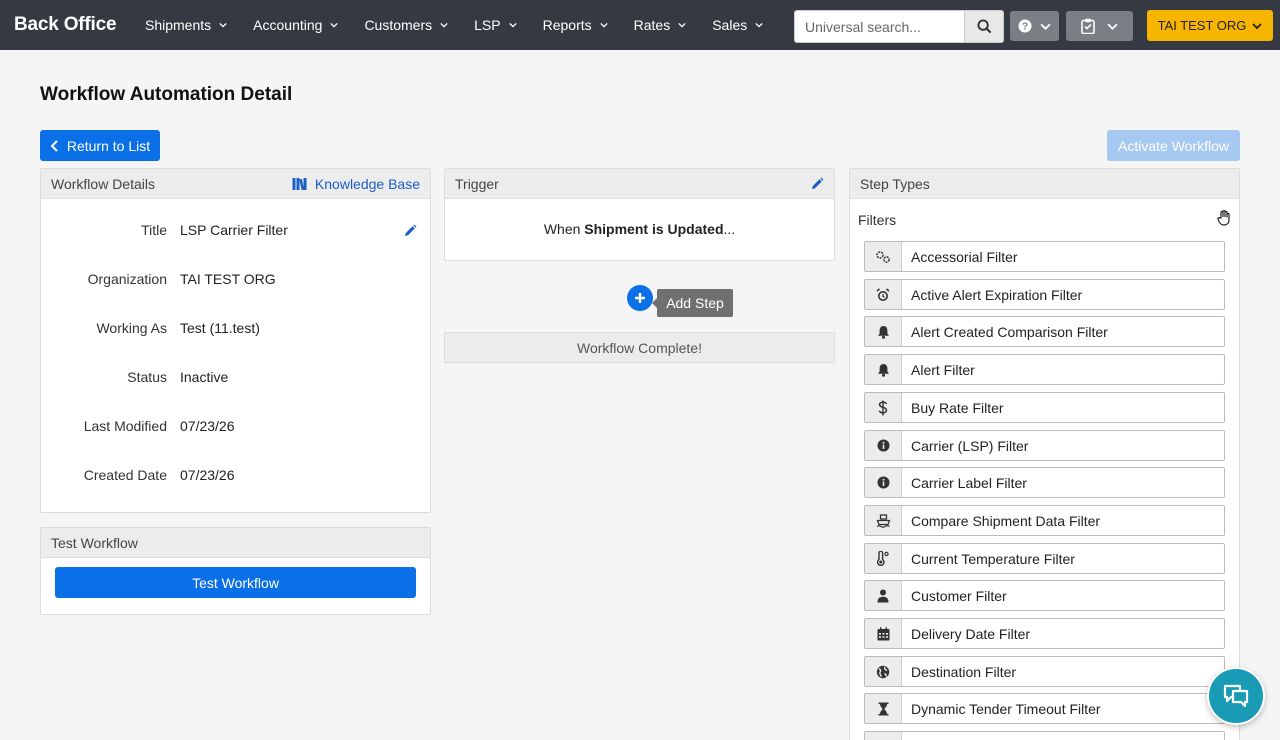 The height and width of the screenshot is (740, 1280). Describe the element at coordinates (1034, 26) in the screenshot. I see `help-menu-button: ?` at that location.